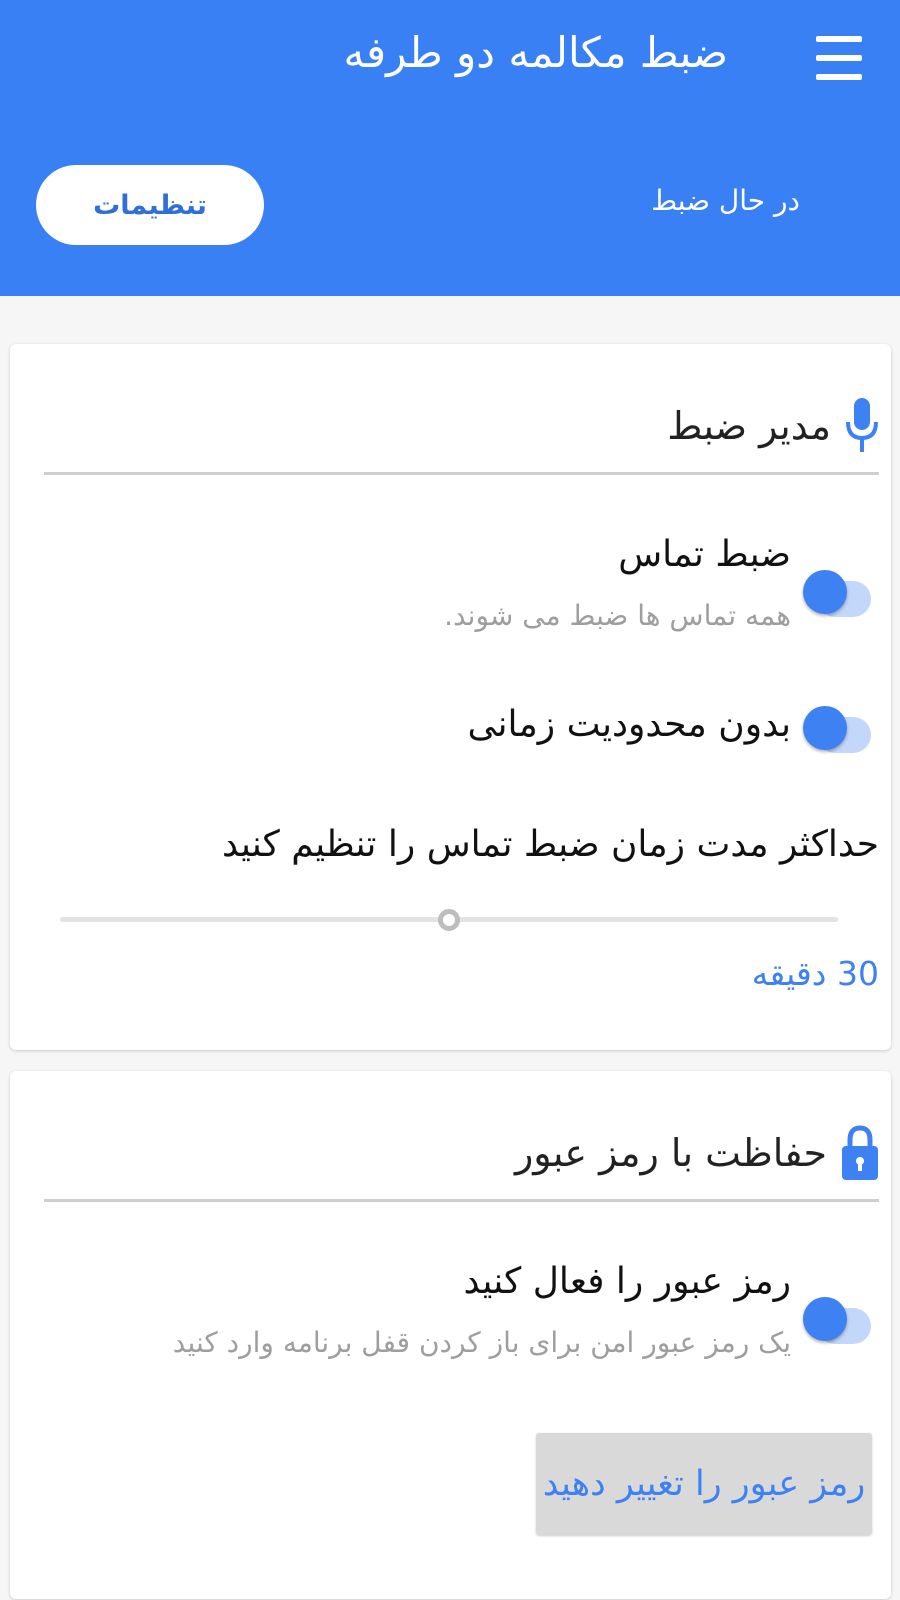 The image size is (900, 1600). What do you see at coordinates (617, 615) in the screenshot?
I see `call-recording-subtitle: همه تماس ها ضبط می شوند.` at bounding box center [617, 615].